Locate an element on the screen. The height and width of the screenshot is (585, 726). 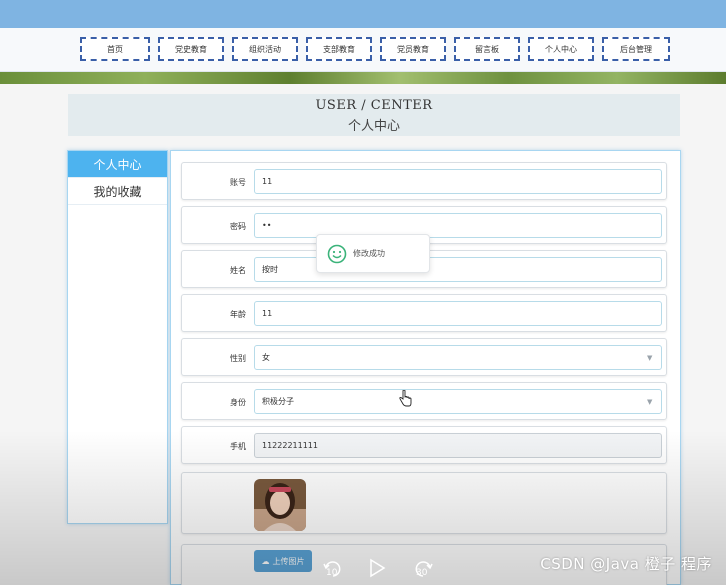
gender-label: 性别 is located at coordinates (238, 358).